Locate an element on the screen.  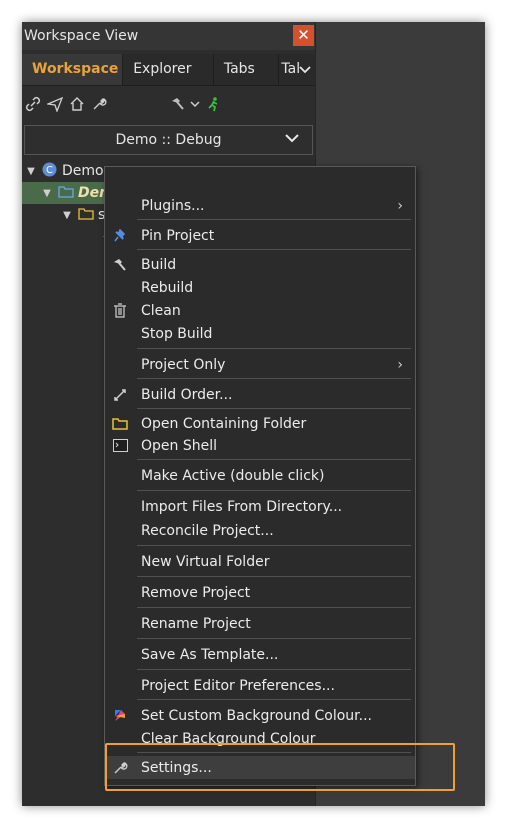
window-title: Workspace View is located at coordinates (81, 36).